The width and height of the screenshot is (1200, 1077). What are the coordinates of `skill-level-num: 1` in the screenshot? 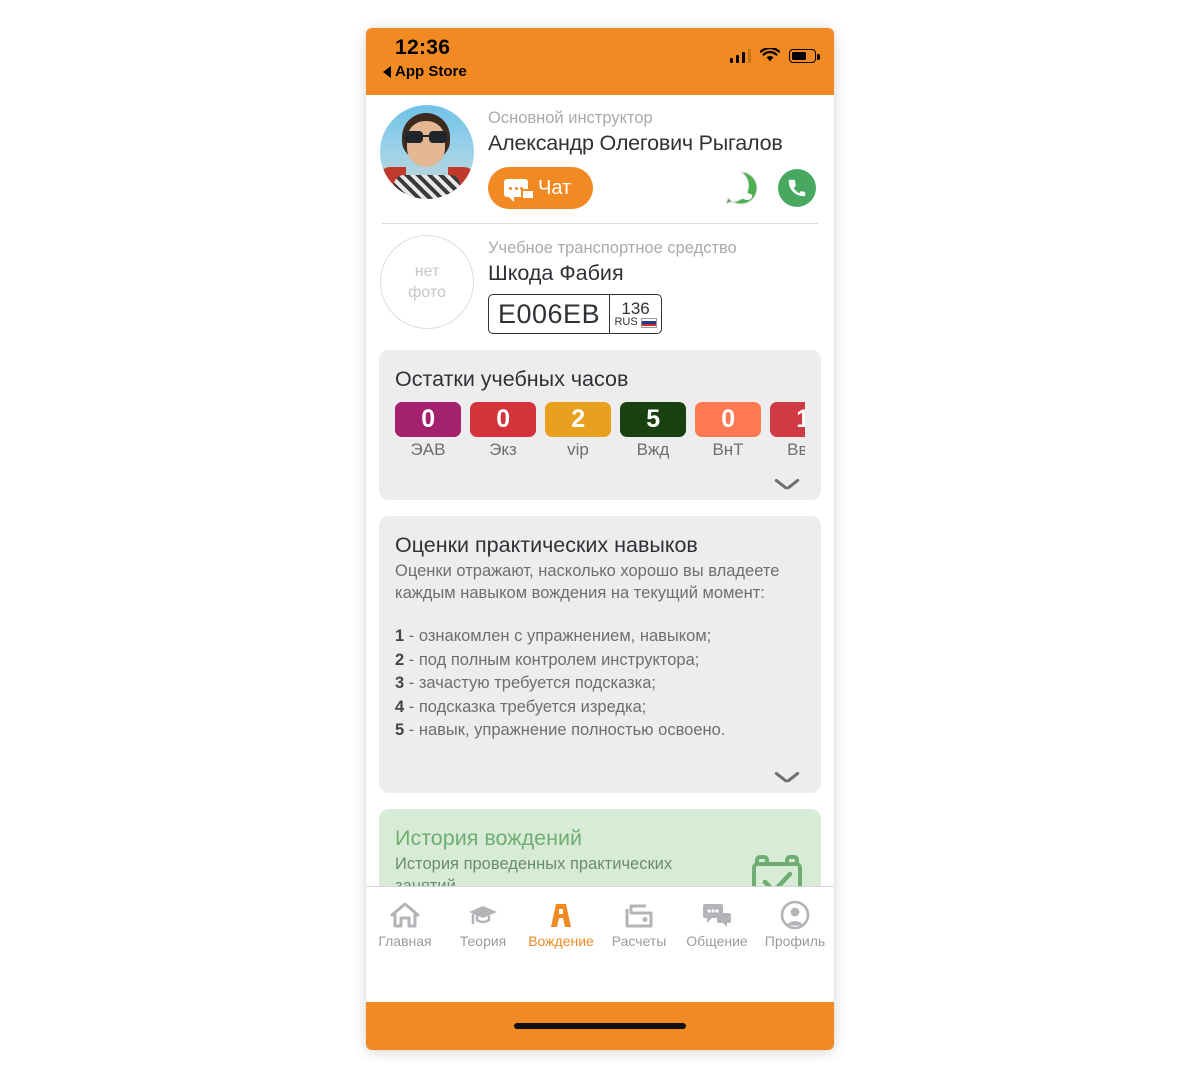 It's located at (400, 636).